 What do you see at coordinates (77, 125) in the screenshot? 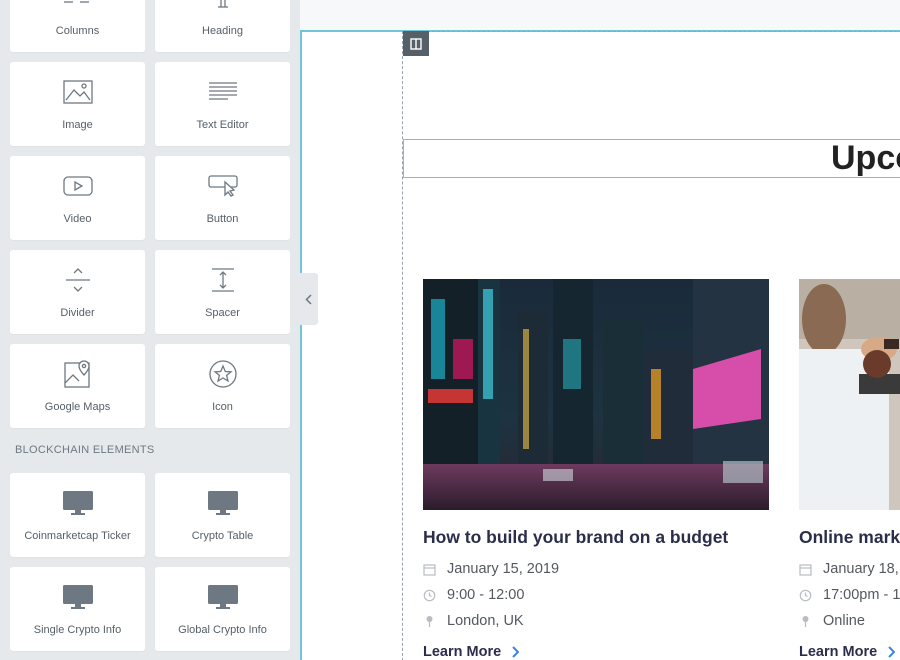
I see `widget-label: Image` at bounding box center [77, 125].